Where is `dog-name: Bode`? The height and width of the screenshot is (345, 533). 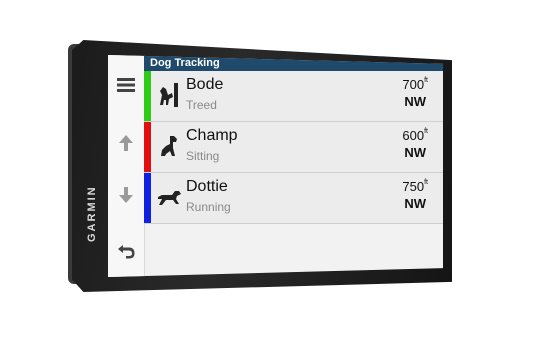 dog-name: Bode is located at coordinates (205, 84).